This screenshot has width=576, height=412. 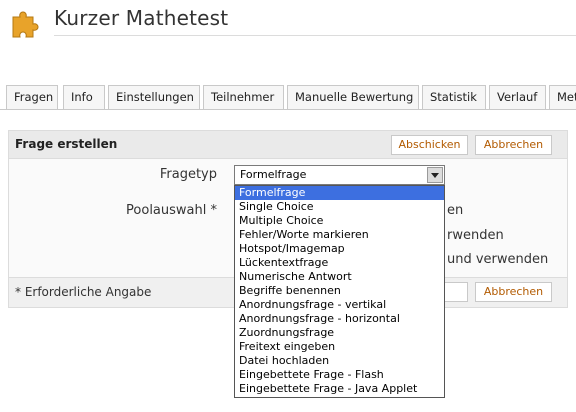 What do you see at coordinates (339, 207) in the screenshot?
I see `option-single-choice: Single Choice` at bounding box center [339, 207].